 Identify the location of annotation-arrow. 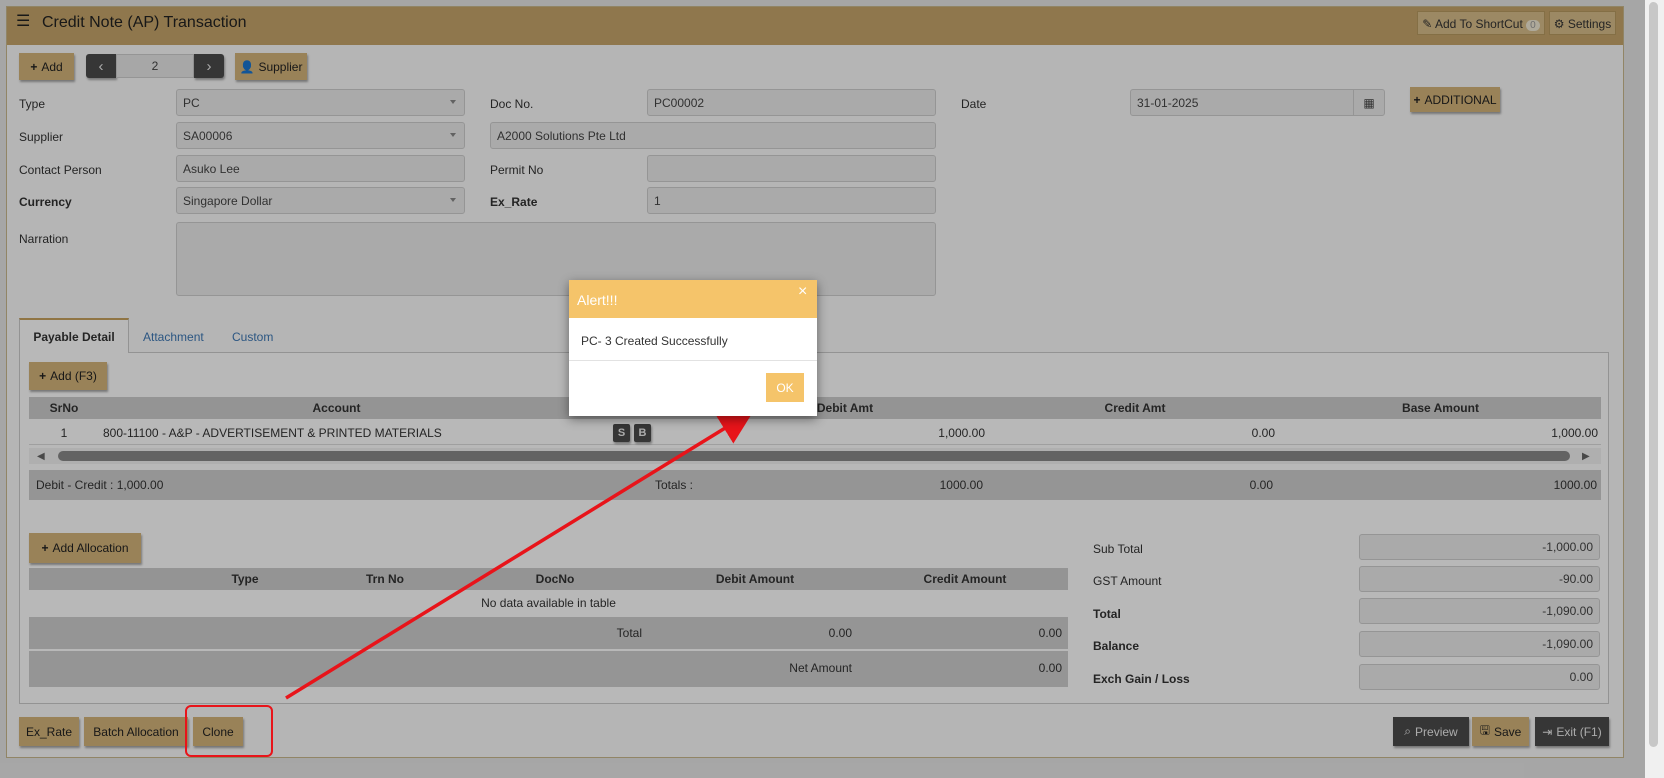
(519, 555).